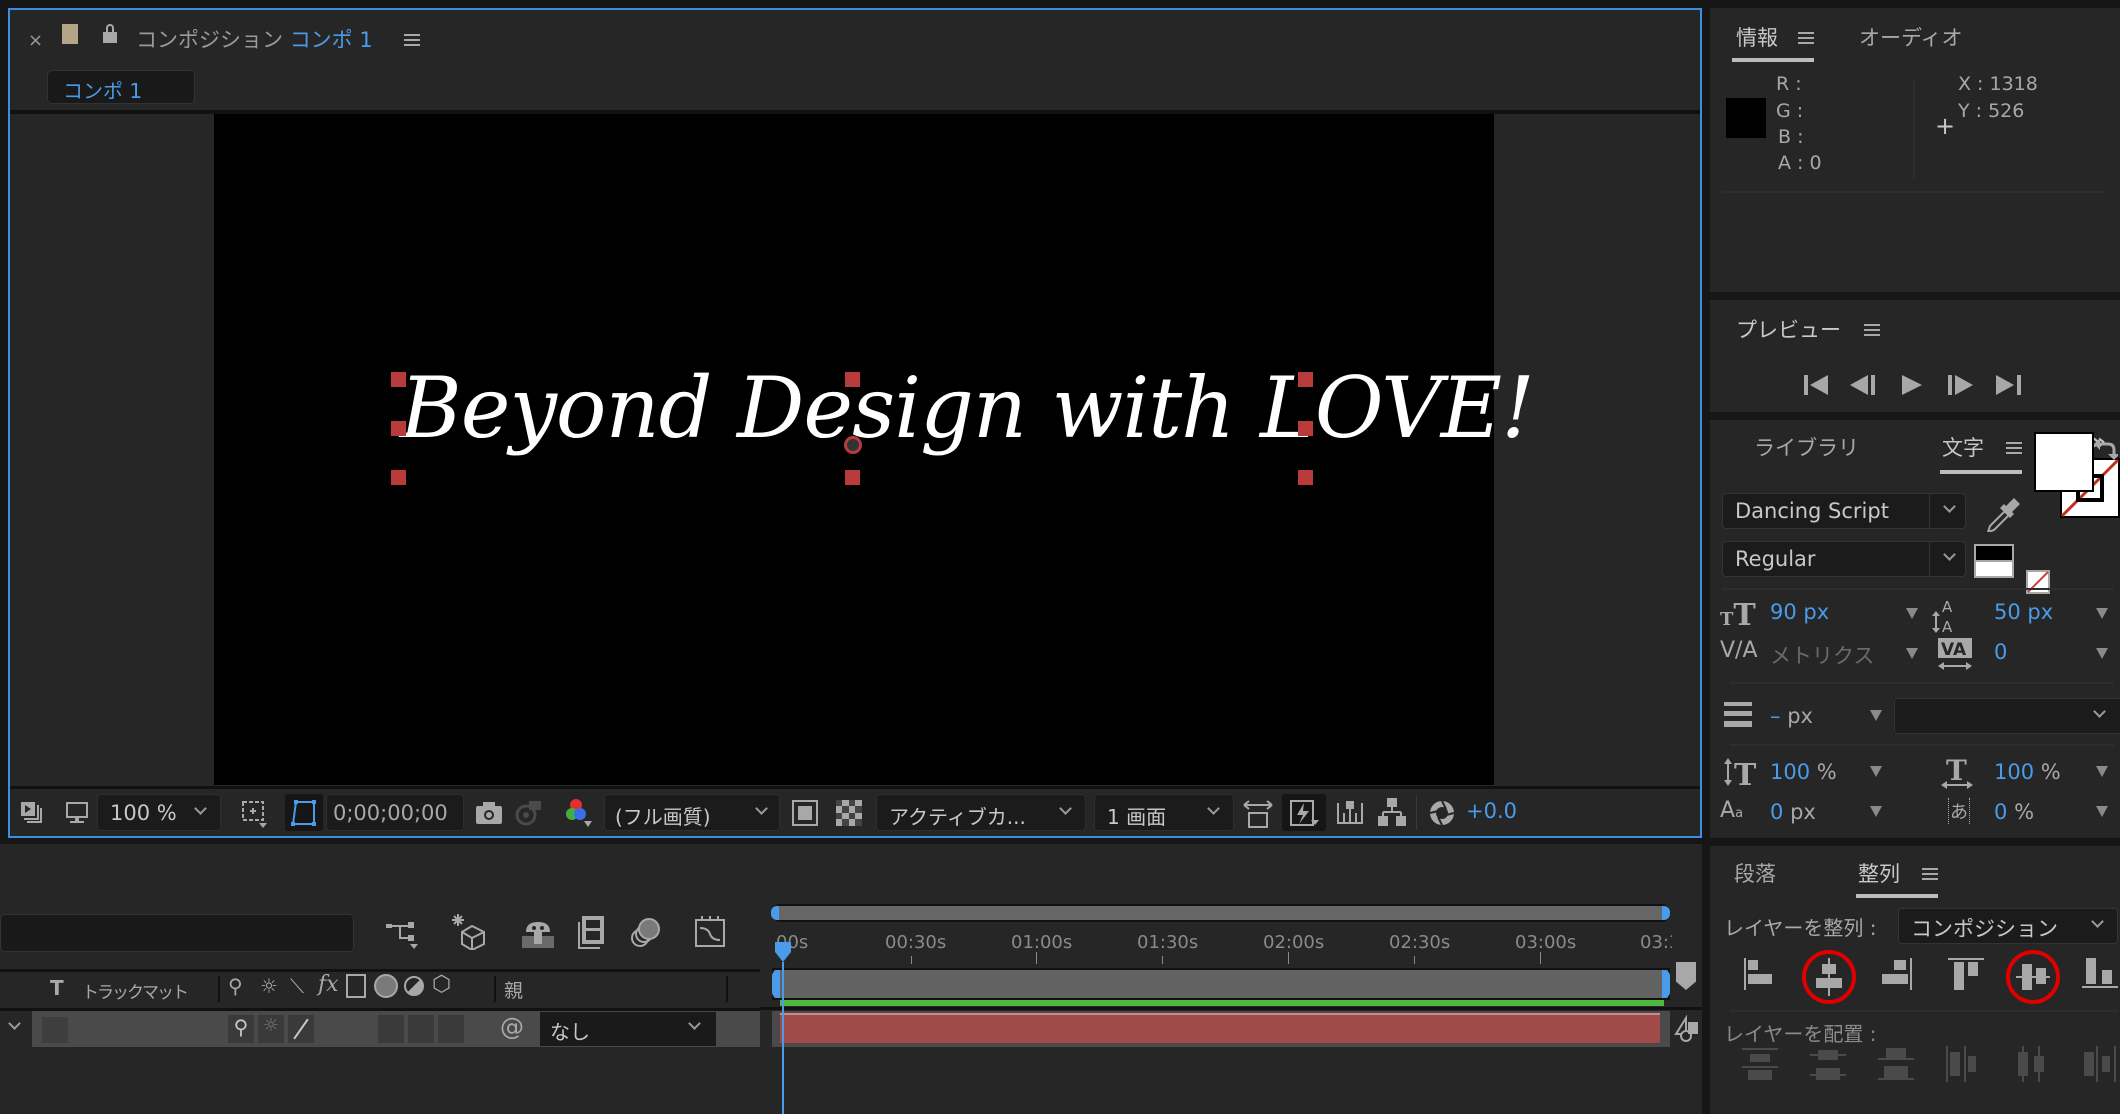 The width and height of the screenshot is (2120, 1114). Describe the element at coordinates (2023, 612) in the screenshot. I see `leading-value: 50 px` at that location.